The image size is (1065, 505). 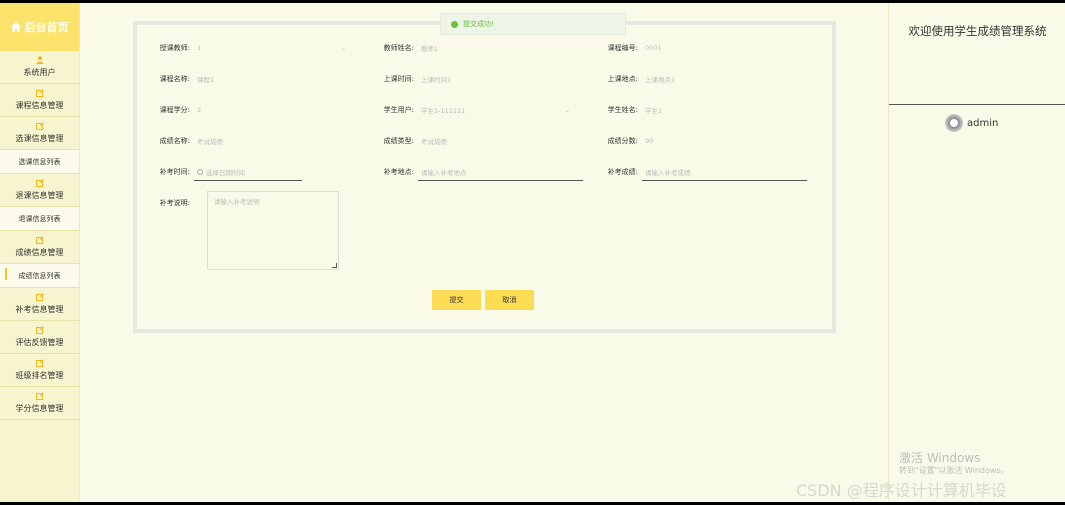 What do you see at coordinates (39, 304) in the screenshot?
I see `sidebar-item-makeup-exam: 补考信息管理` at bounding box center [39, 304].